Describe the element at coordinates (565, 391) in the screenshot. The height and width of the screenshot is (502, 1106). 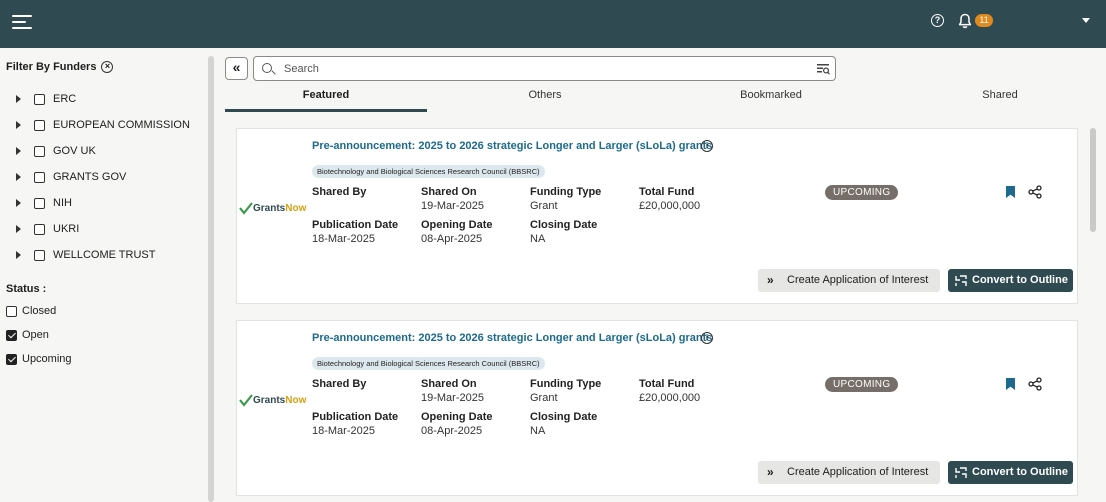
I see `funding-type-field: Funding Type Grant` at that location.